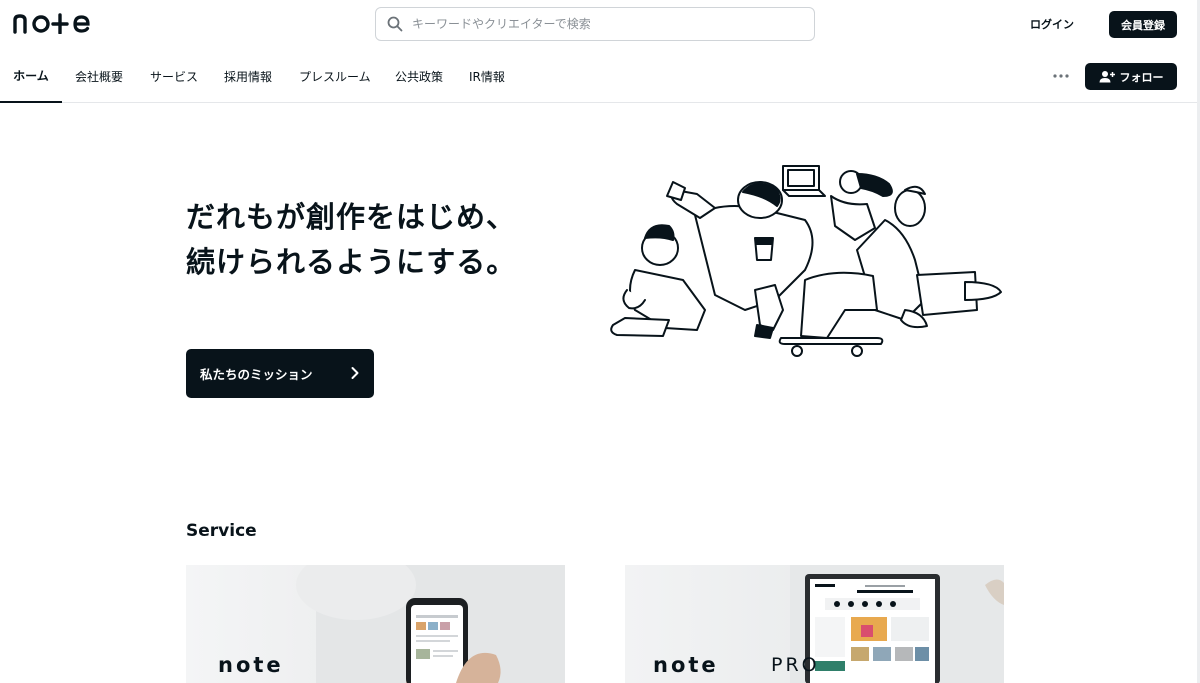  I want to click on tab-home: ホーム, so click(31, 76).